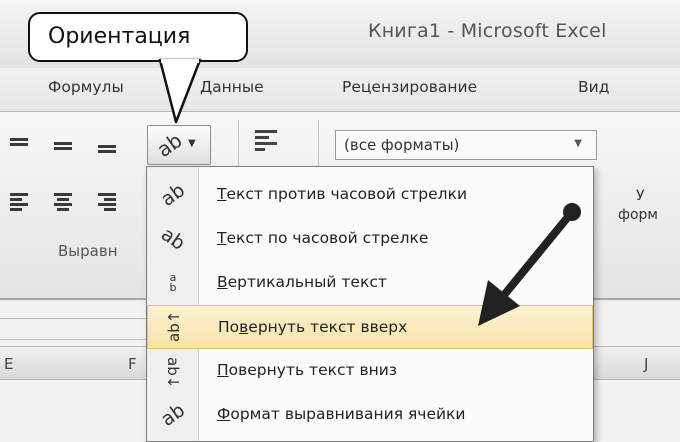 The height and width of the screenshot is (442, 680). I want to click on tab-view: Вид, so click(593, 87).